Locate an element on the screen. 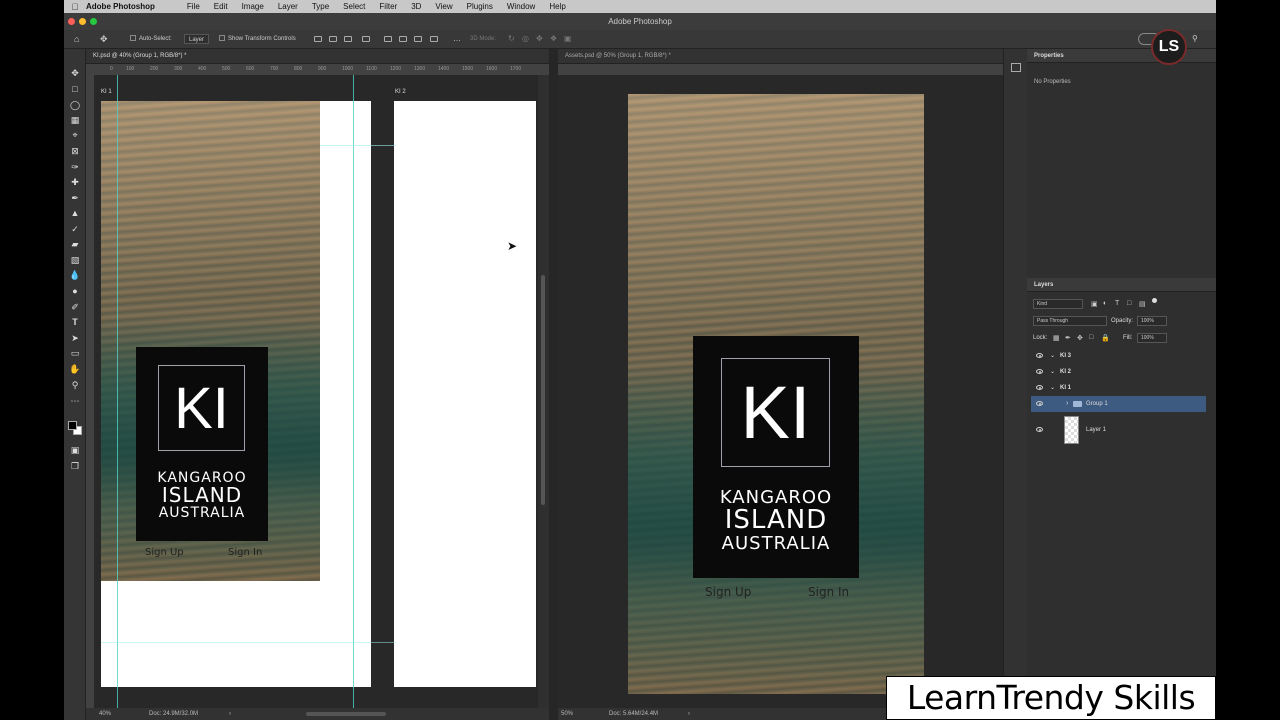 This screenshot has width=1280, height=720. menu-file: File is located at coordinates (193, 6).